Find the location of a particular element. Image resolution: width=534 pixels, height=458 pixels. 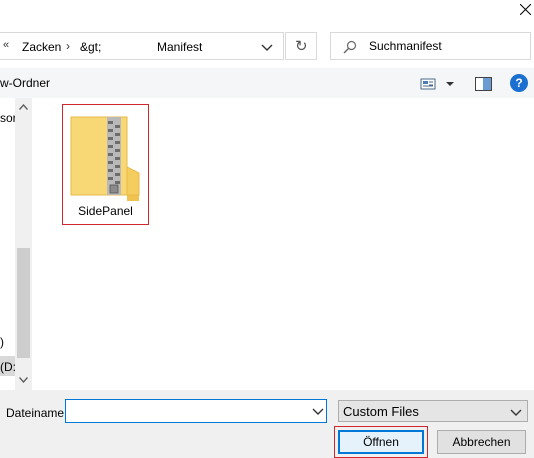

search-box is located at coordinates (430, 46).